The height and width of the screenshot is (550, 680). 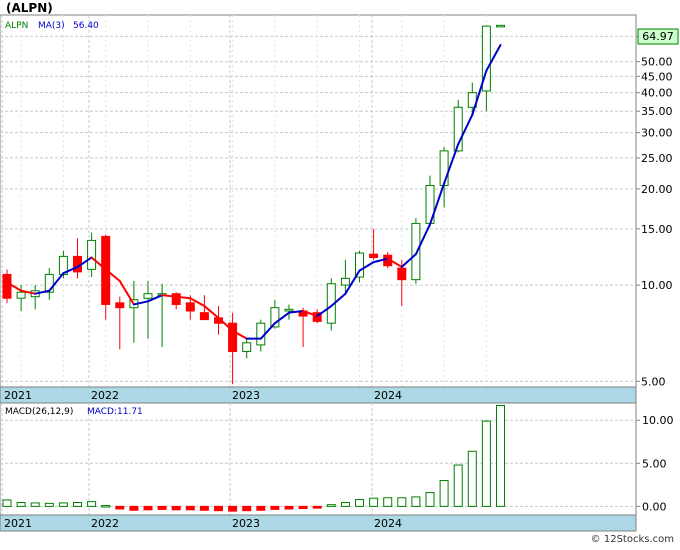 I want to click on last-price-label: 64.97, so click(x=658, y=36).